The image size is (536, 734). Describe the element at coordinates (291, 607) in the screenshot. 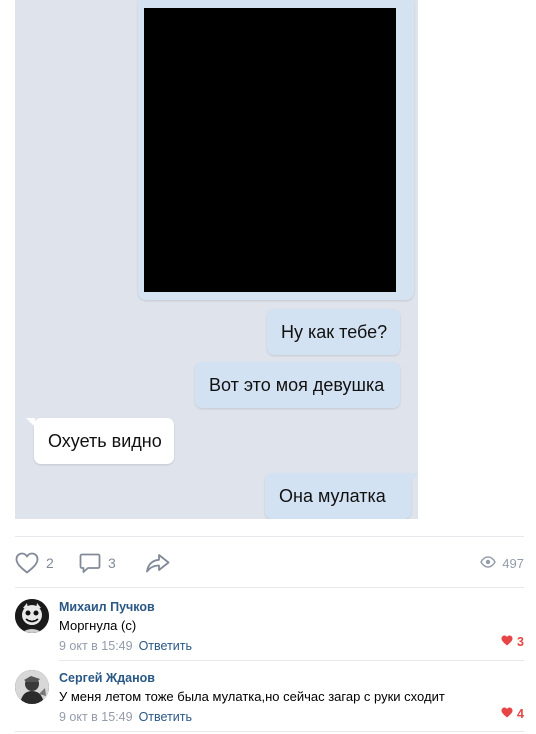

I see `comment-author: Михаил Пучков` at that location.